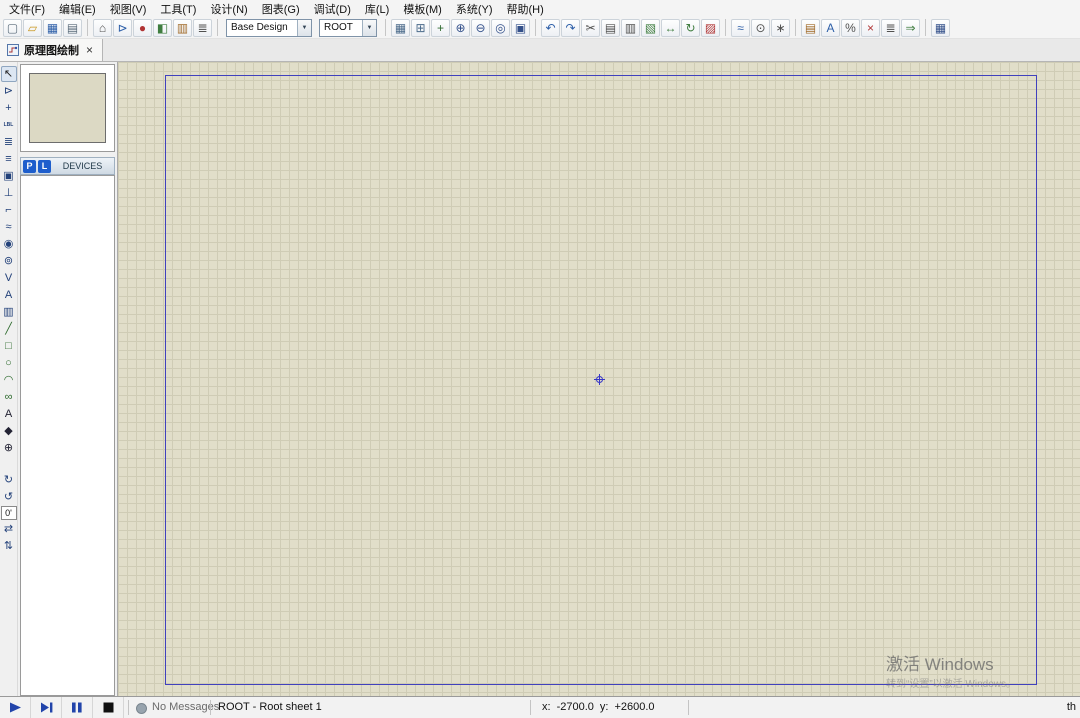 The width and height of the screenshot is (1080, 718). What do you see at coordinates (9, 176) in the screenshot?
I see `subcircuit-mode-button: ▣` at bounding box center [9, 176].